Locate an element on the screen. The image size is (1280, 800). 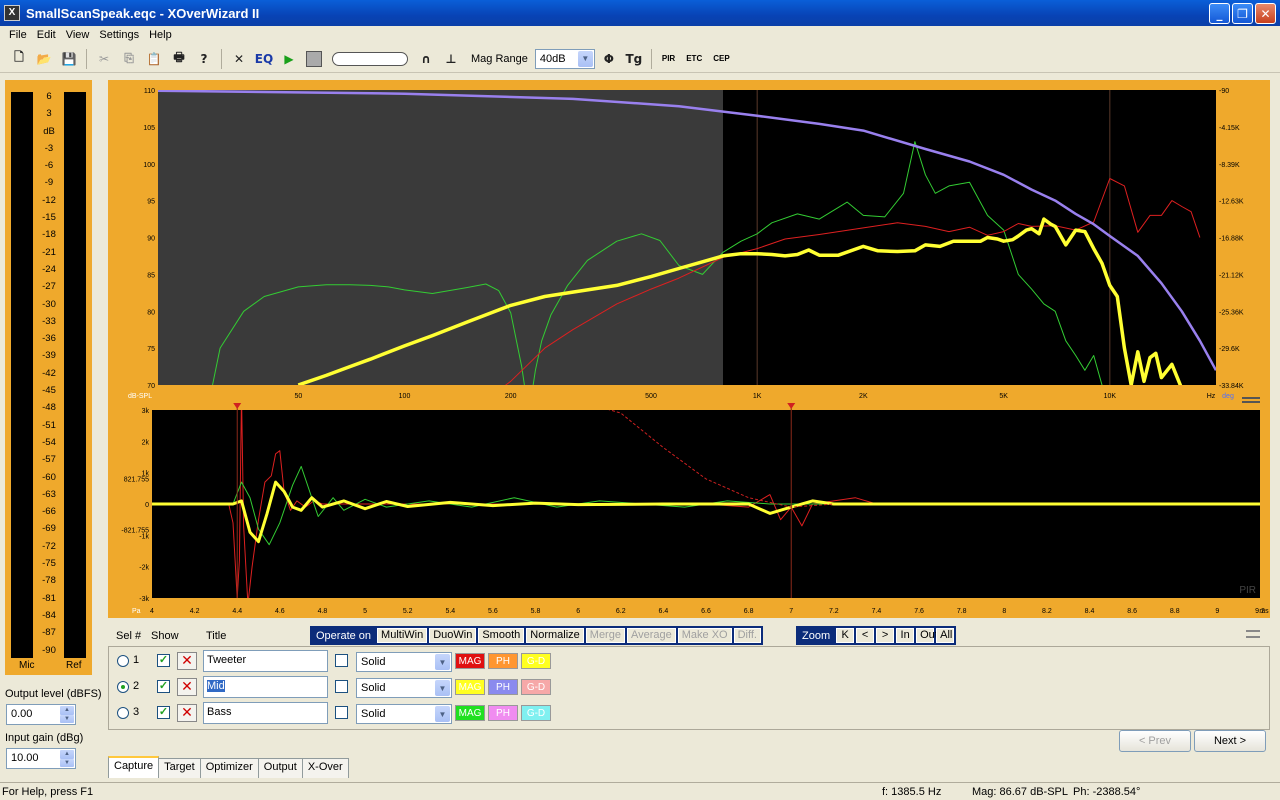
minimize-button: _ is located at coordinates (1219, 13).